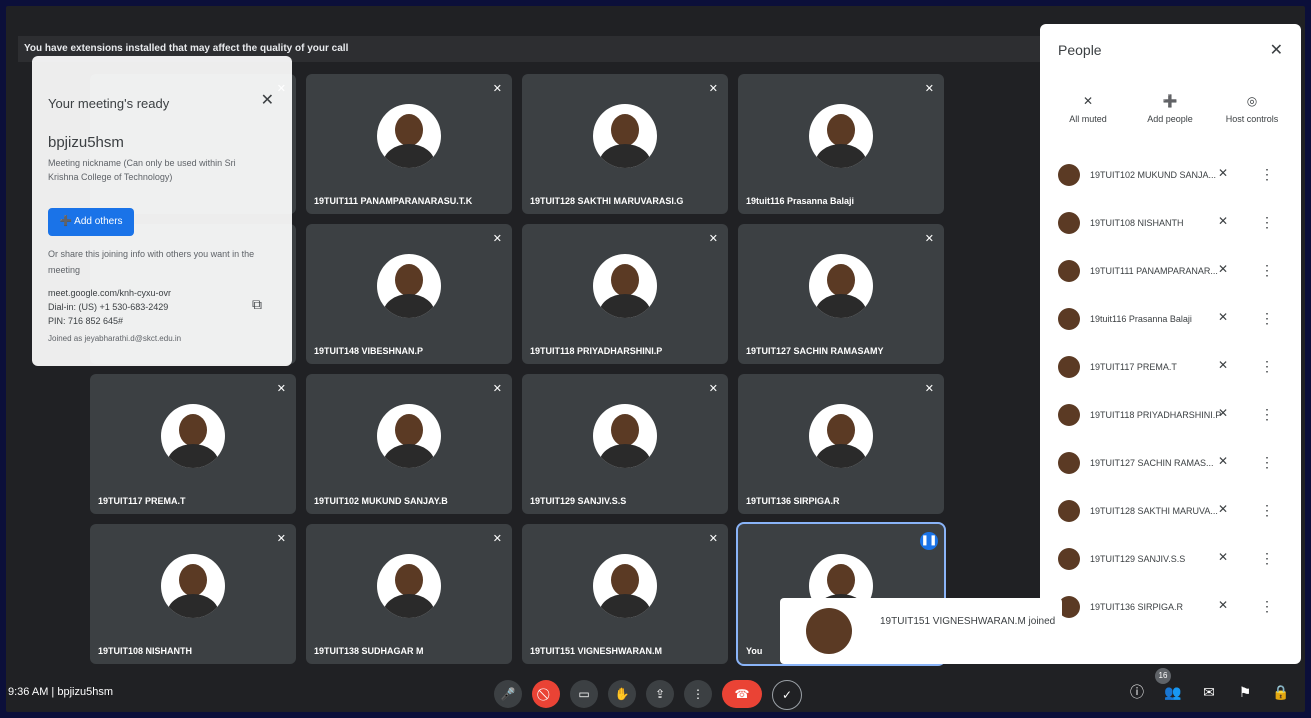 The width and height of the screenshot is (1311, 718). Describe the element at coordinates (742, 694) in the screenshot. I see `end-call-button: ☎` at that location.